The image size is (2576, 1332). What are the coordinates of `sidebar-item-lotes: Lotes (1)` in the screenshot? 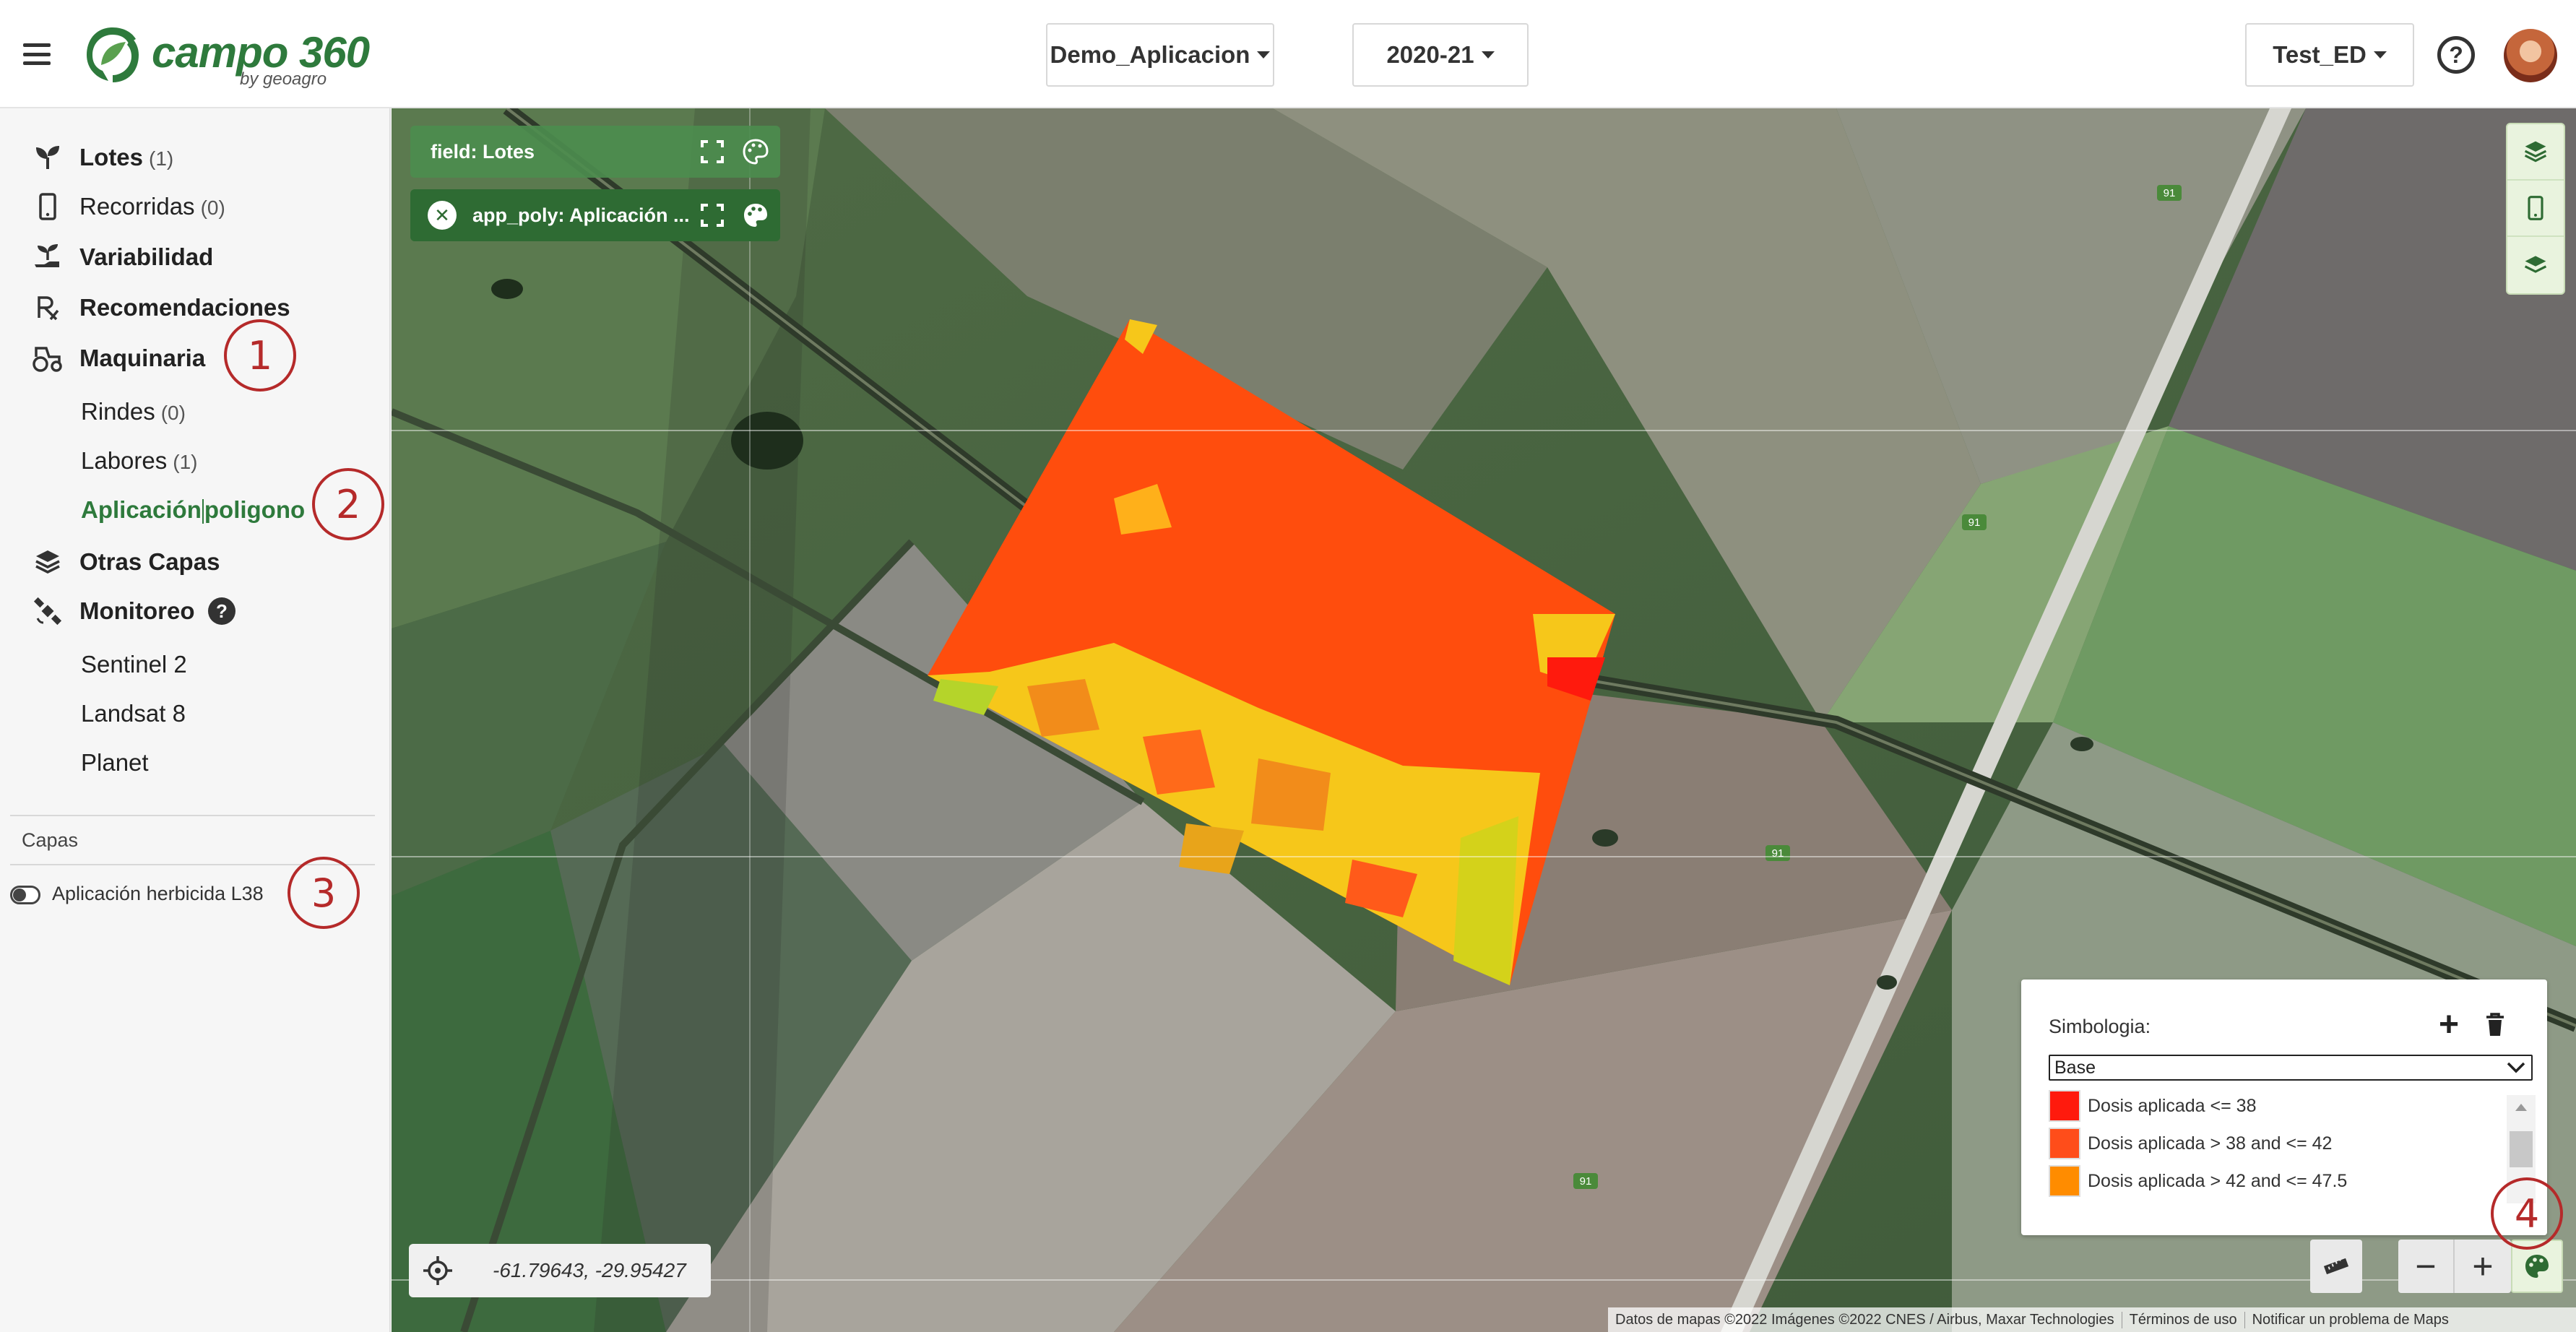 It's located at (188, 158).